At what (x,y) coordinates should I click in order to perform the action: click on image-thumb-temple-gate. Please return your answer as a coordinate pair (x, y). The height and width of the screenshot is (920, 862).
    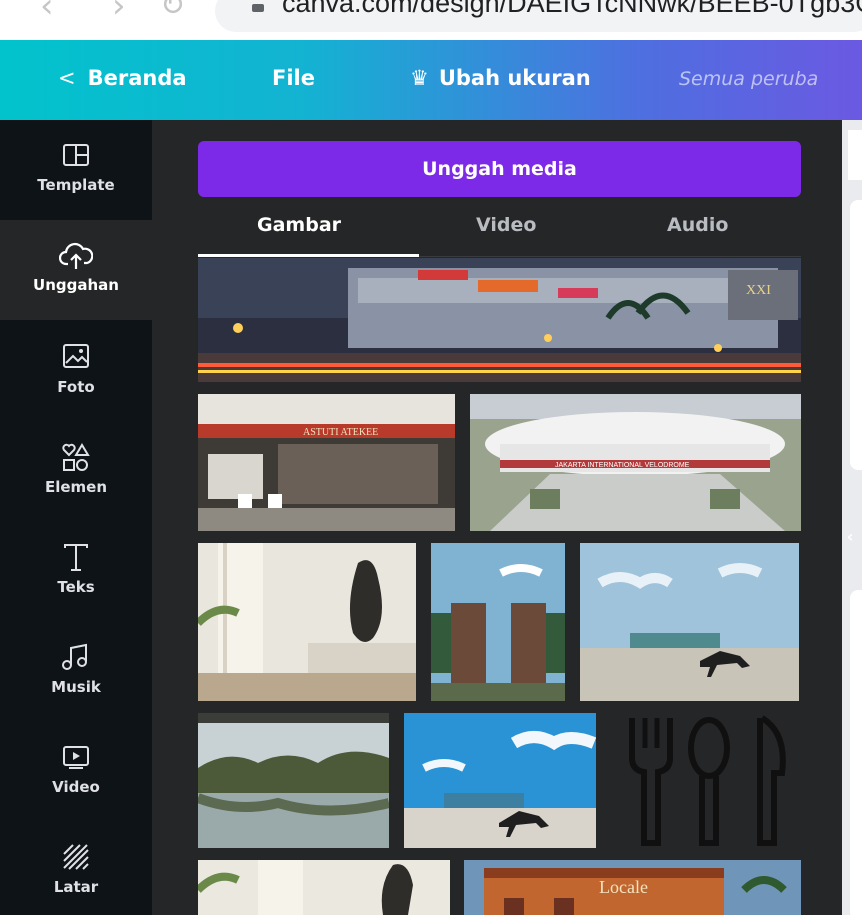
    Looking at the image, I should click on (498, 622).